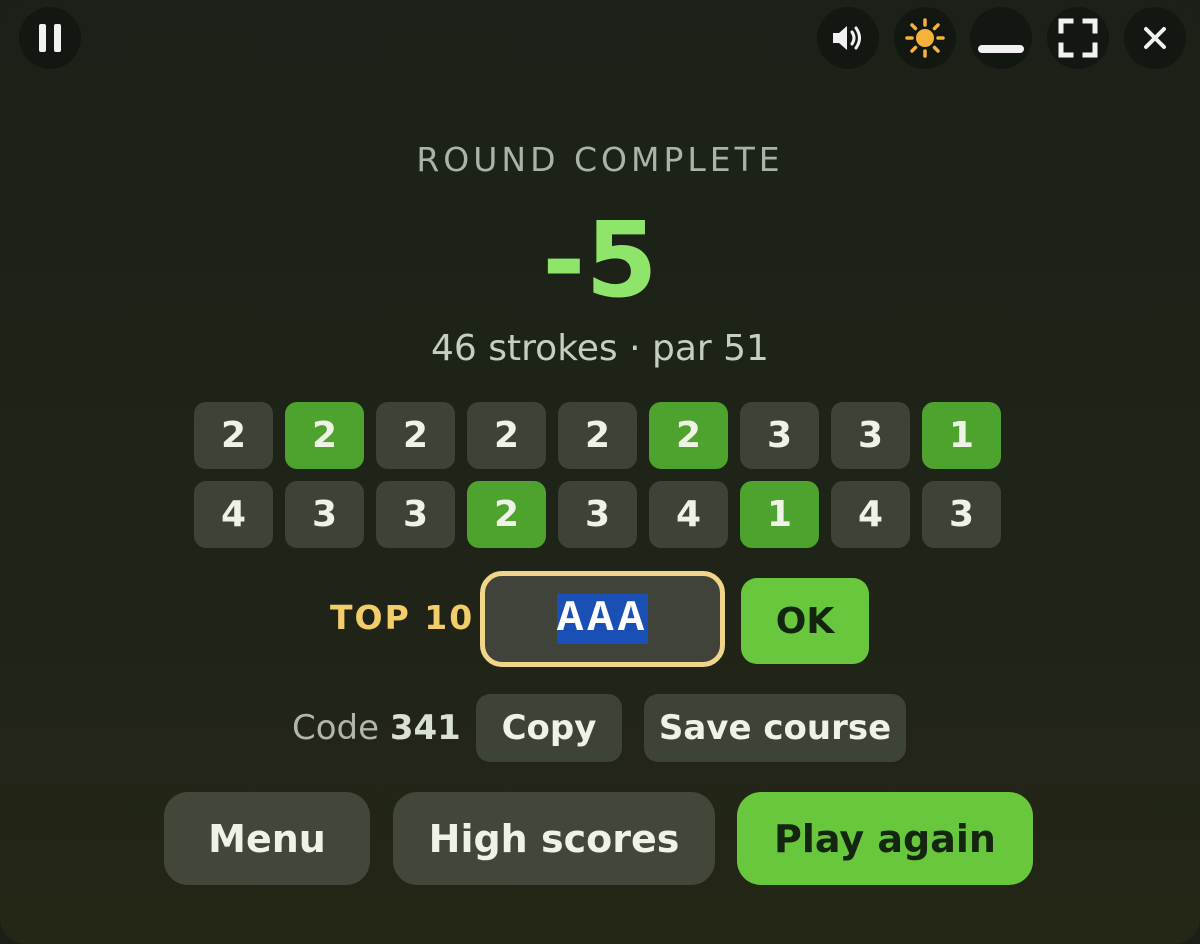 The width and height of the screenshot is (1200, 944). I want to click on close-button, so click(1155, 38).